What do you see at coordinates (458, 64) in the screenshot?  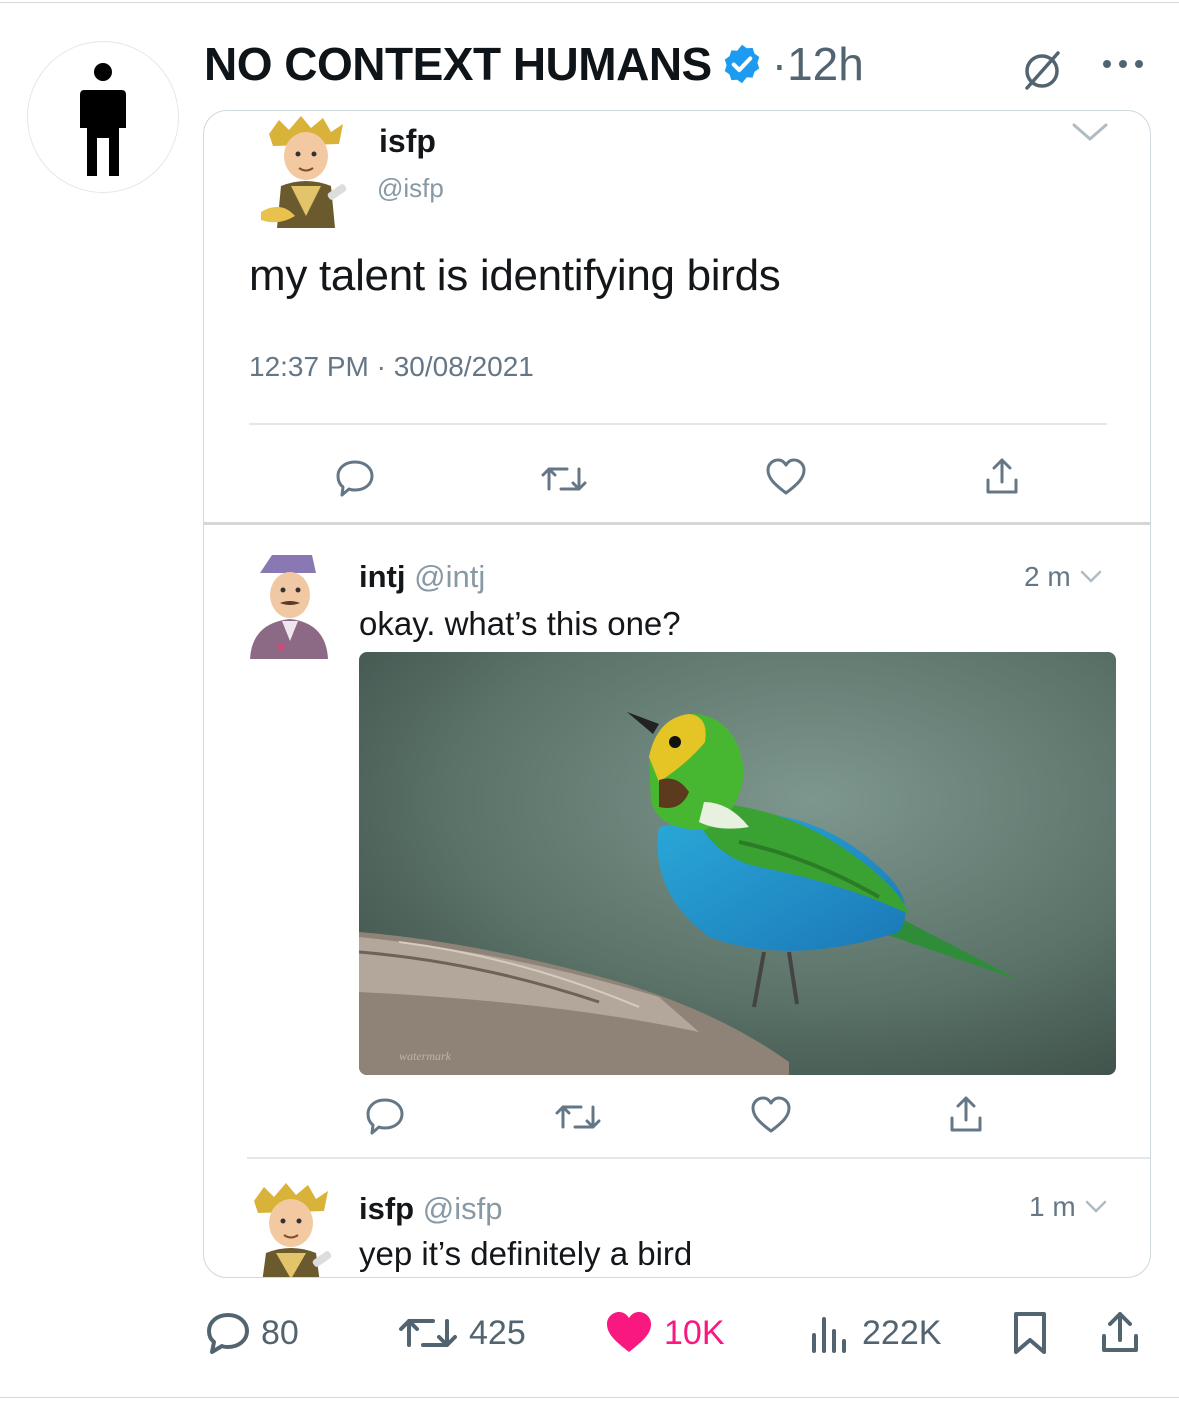 I see `account-name: NO CONTEXT HUMANS` at bounding box center [458, 64].